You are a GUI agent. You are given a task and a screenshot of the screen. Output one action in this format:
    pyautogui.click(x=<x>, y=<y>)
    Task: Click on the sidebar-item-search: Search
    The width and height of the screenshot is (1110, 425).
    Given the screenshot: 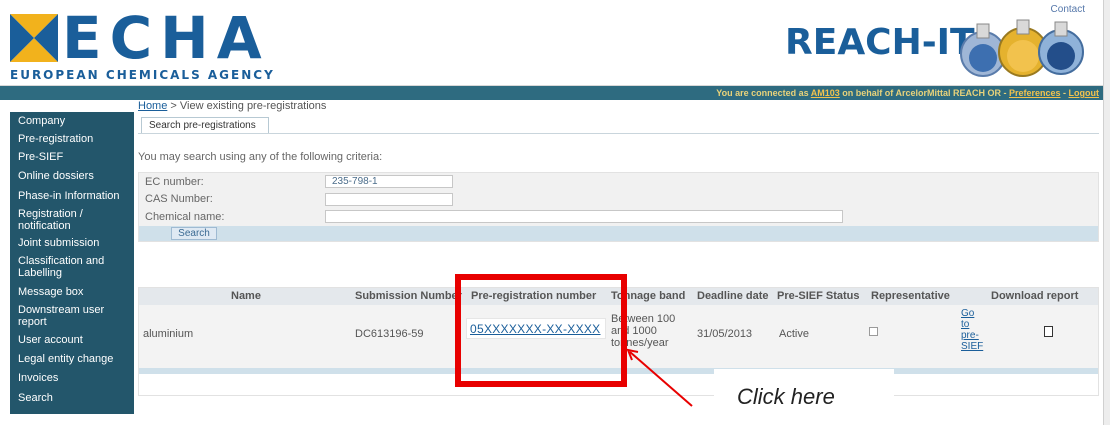 What is the action you would take?
    pyautogui.click(x=72, y=398)
    